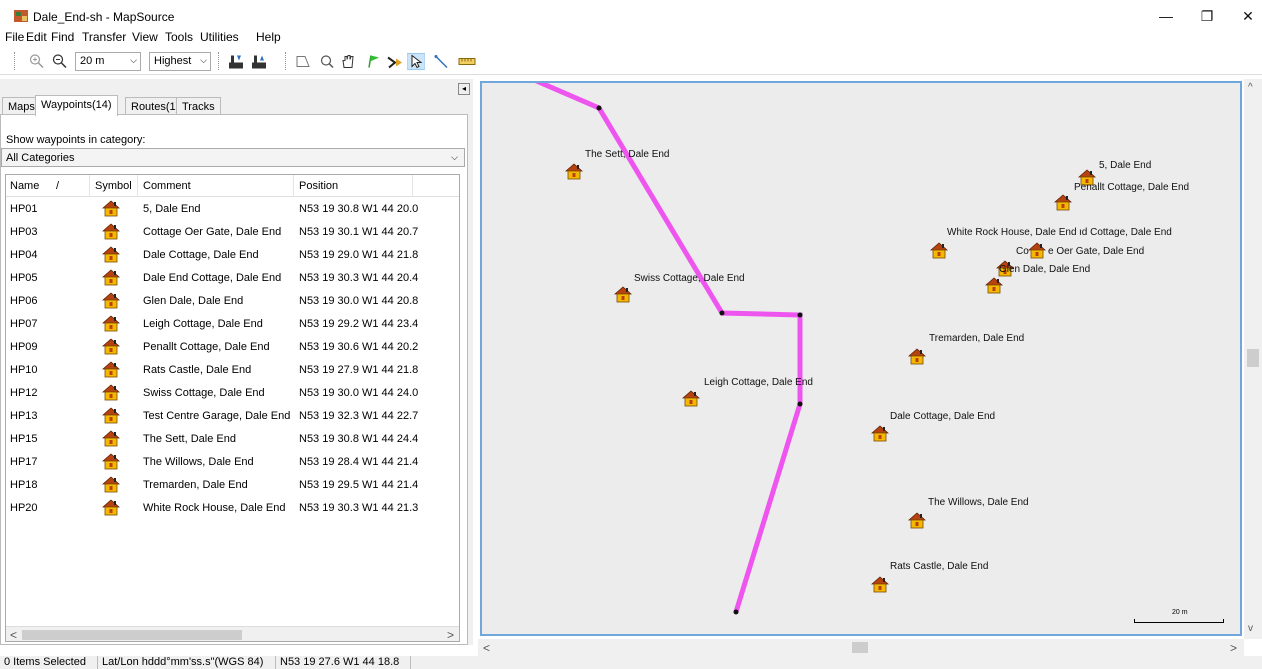  What do you see at coordinates (1207, 16) in the screenshot?
I see `restore-button: ❐` at bounding box center [1207, 16].